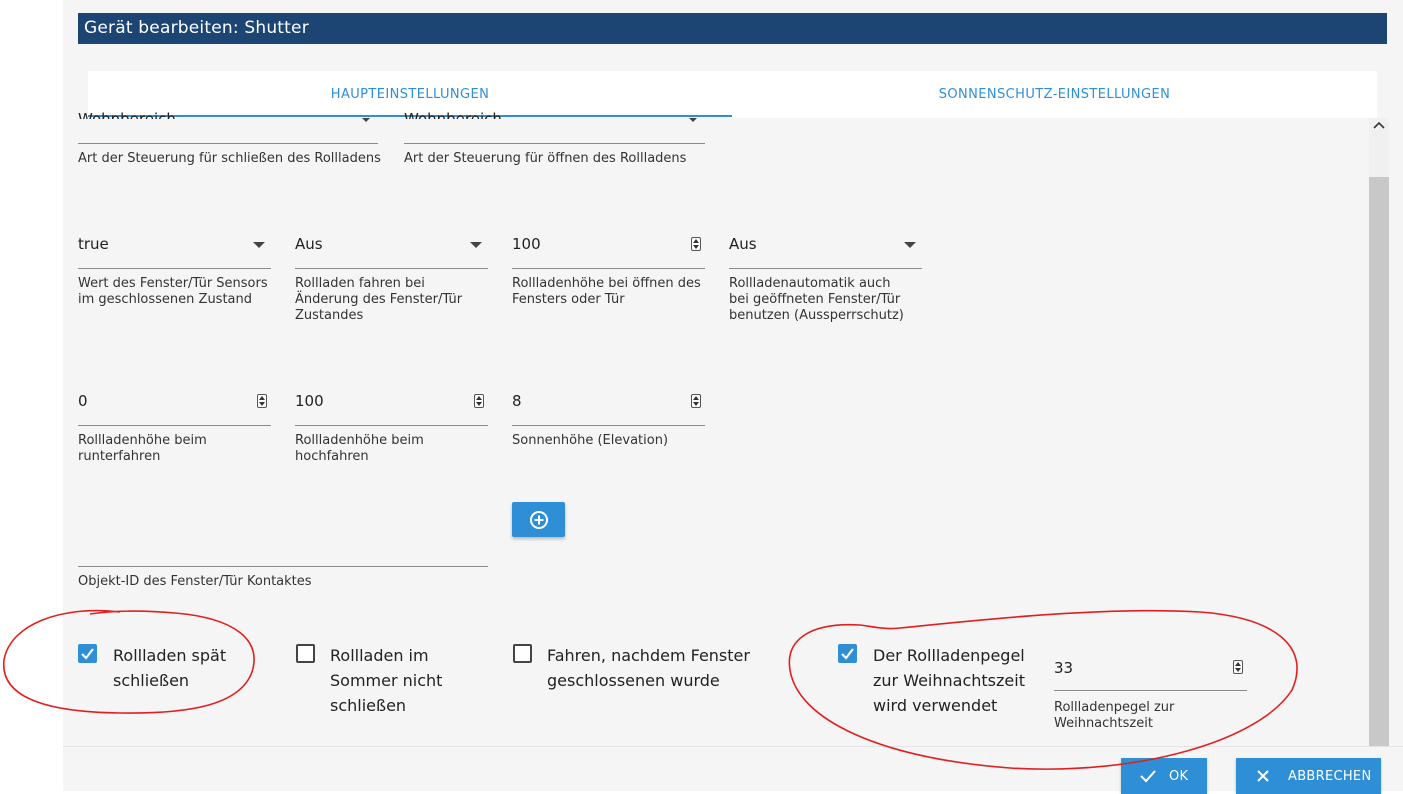 The height and width of the screenshot is (794, 1403). I want to click on annotation-circle-left, so click(129, 661).